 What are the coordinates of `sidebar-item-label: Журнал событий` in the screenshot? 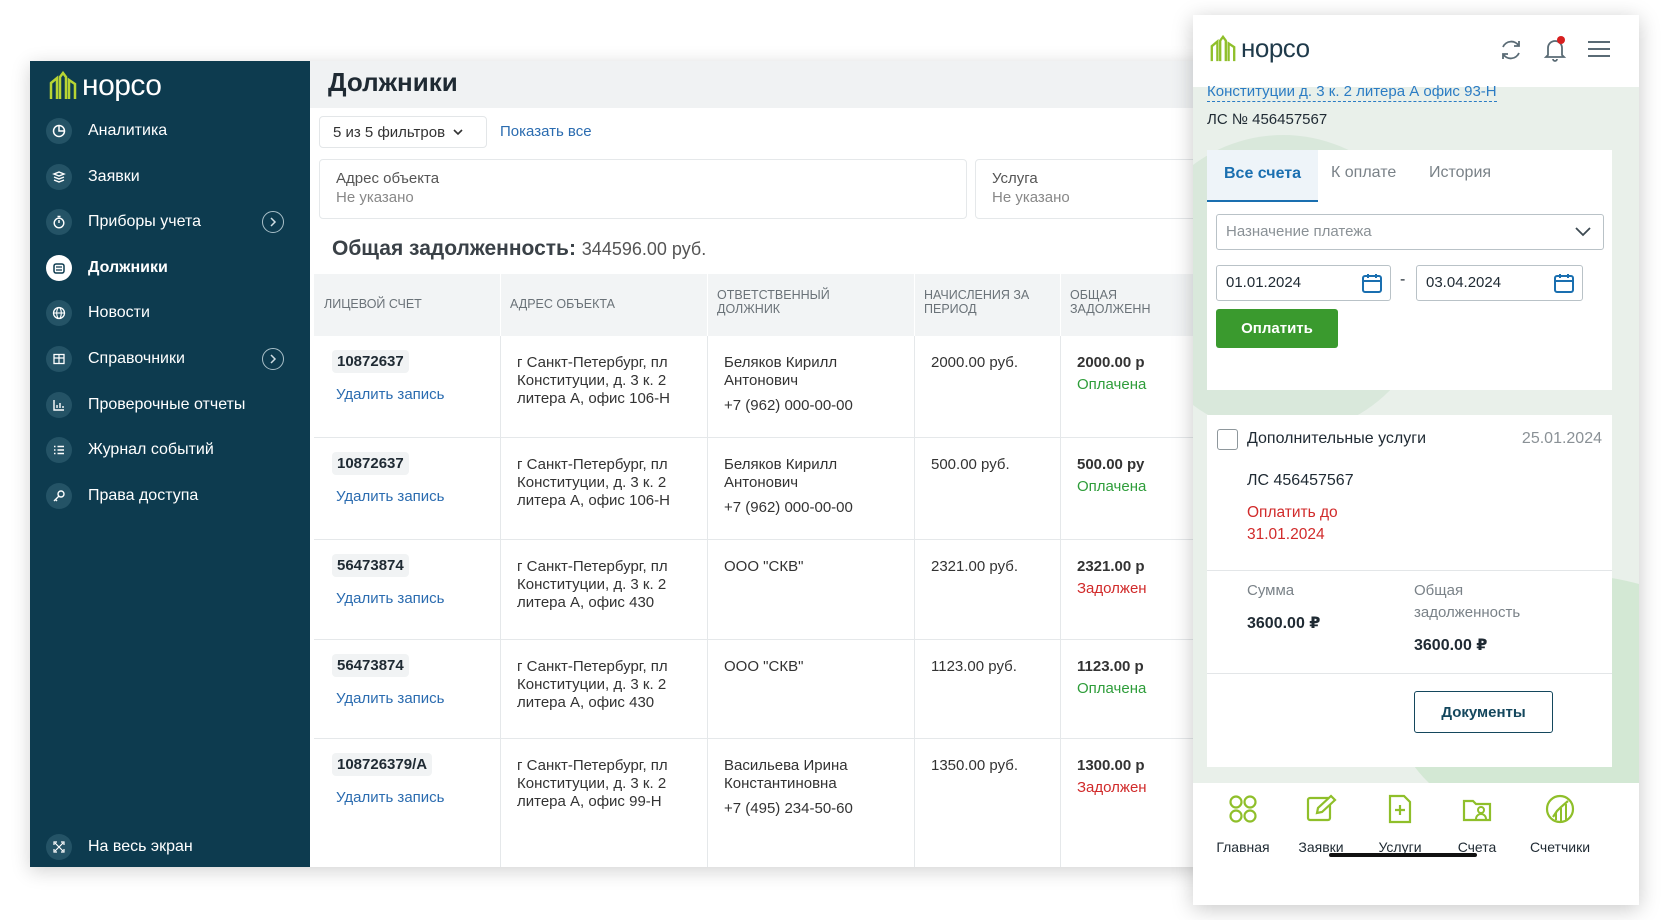 It's located at (151, 449).